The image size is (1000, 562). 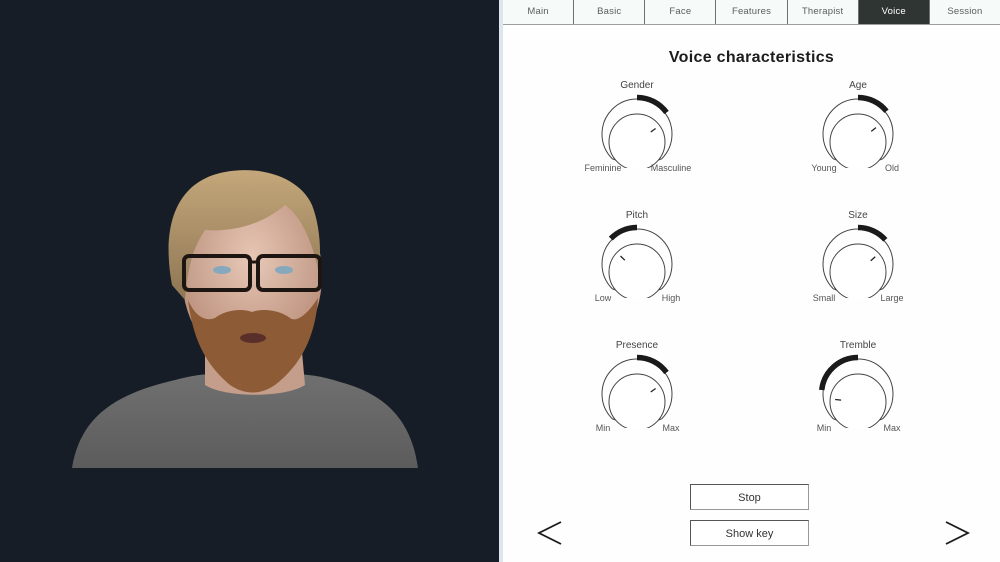 What do you see at coordinates (603, 168) in the screenshot?
I see `knob-min-label: Feminine` at bounding box center [603, 168].